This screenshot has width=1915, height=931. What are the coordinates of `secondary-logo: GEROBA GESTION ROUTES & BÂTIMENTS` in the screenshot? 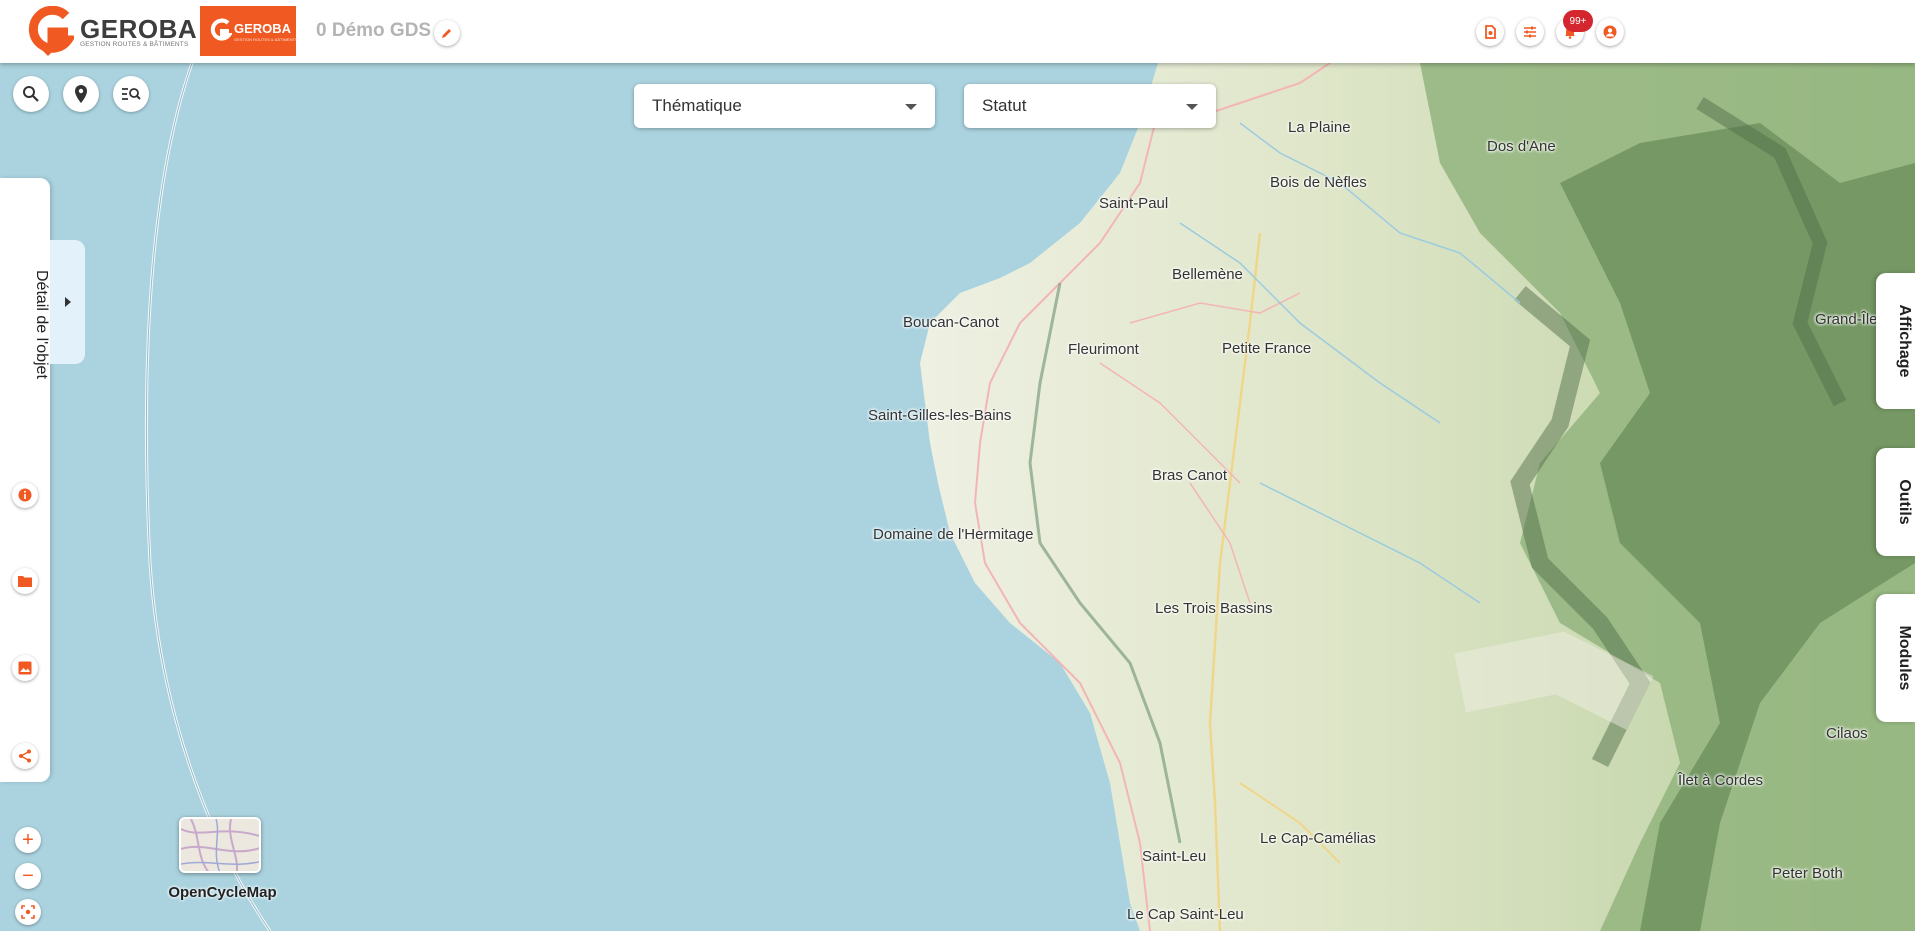 It's located at (249, 31).